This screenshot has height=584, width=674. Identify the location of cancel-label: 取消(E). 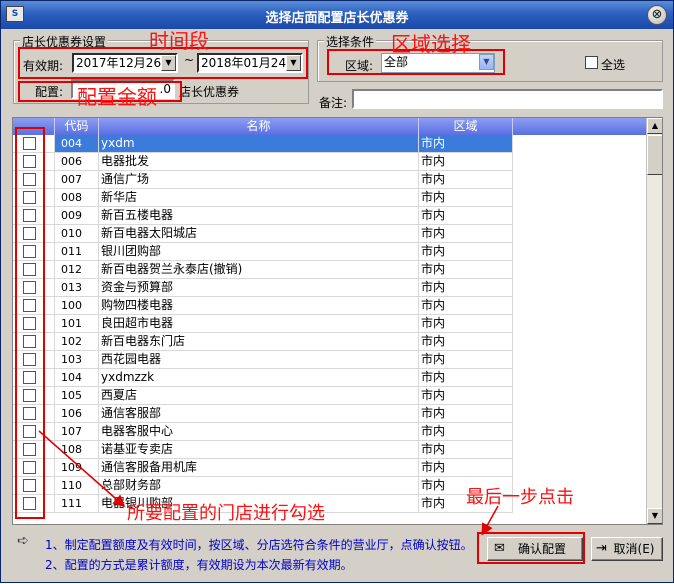
(634, 549).